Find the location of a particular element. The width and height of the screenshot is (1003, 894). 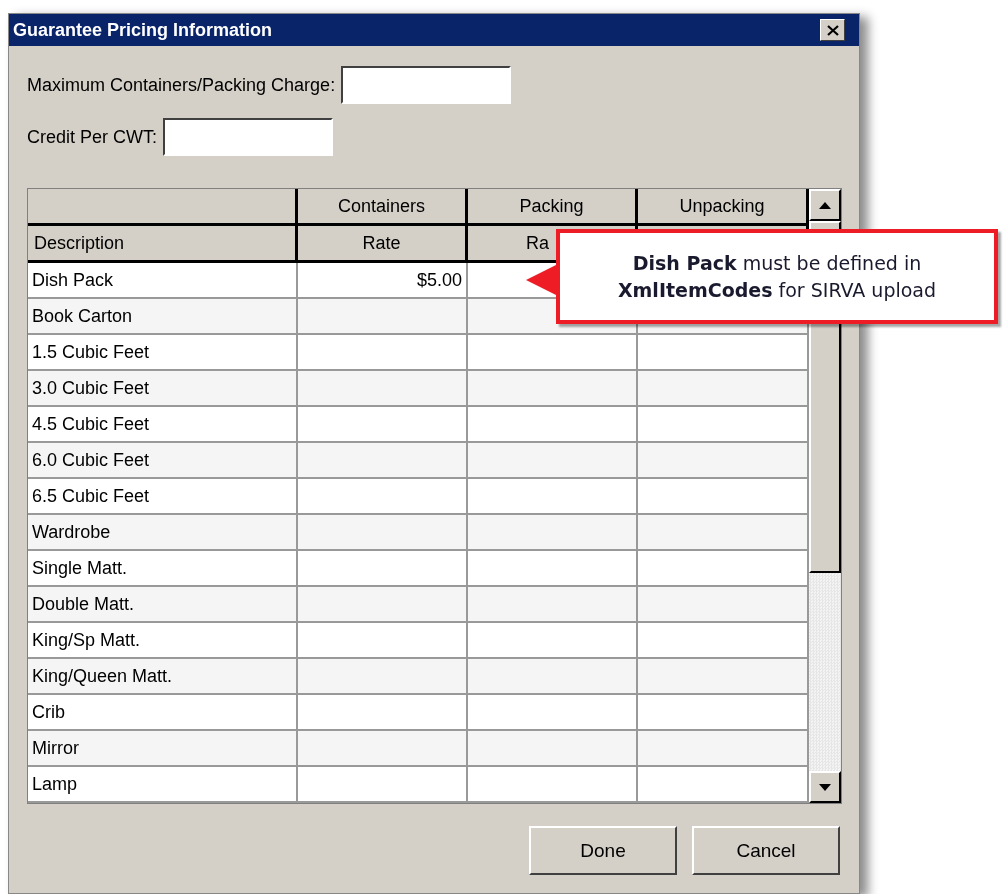

table-cell: Dish Pack is located at coordinates (163, 281).